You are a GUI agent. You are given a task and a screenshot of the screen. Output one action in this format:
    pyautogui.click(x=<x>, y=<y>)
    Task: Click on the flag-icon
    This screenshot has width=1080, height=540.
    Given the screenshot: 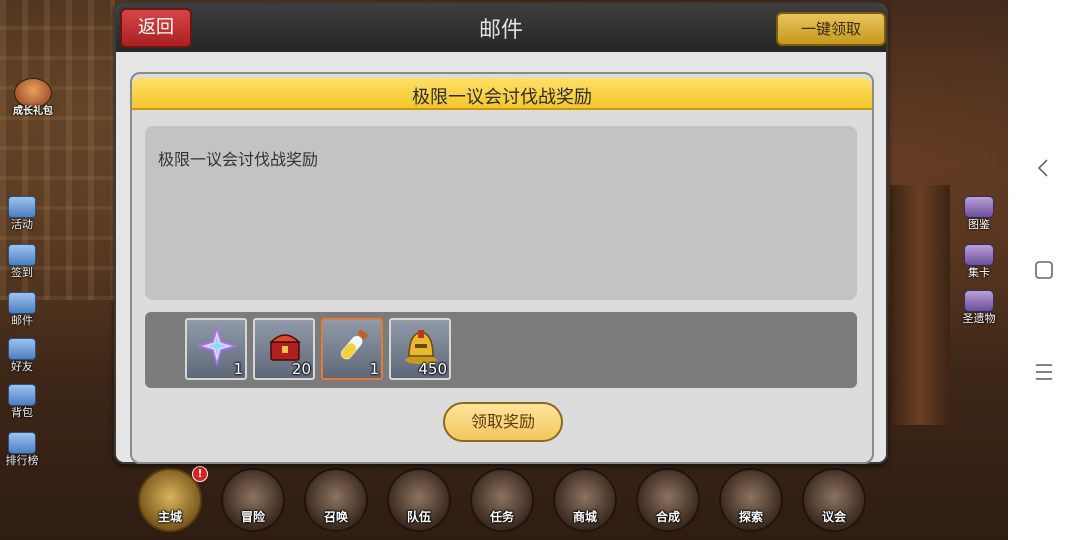 What is the action you would take?
    pyautogui.click(x=22, y=207)
    